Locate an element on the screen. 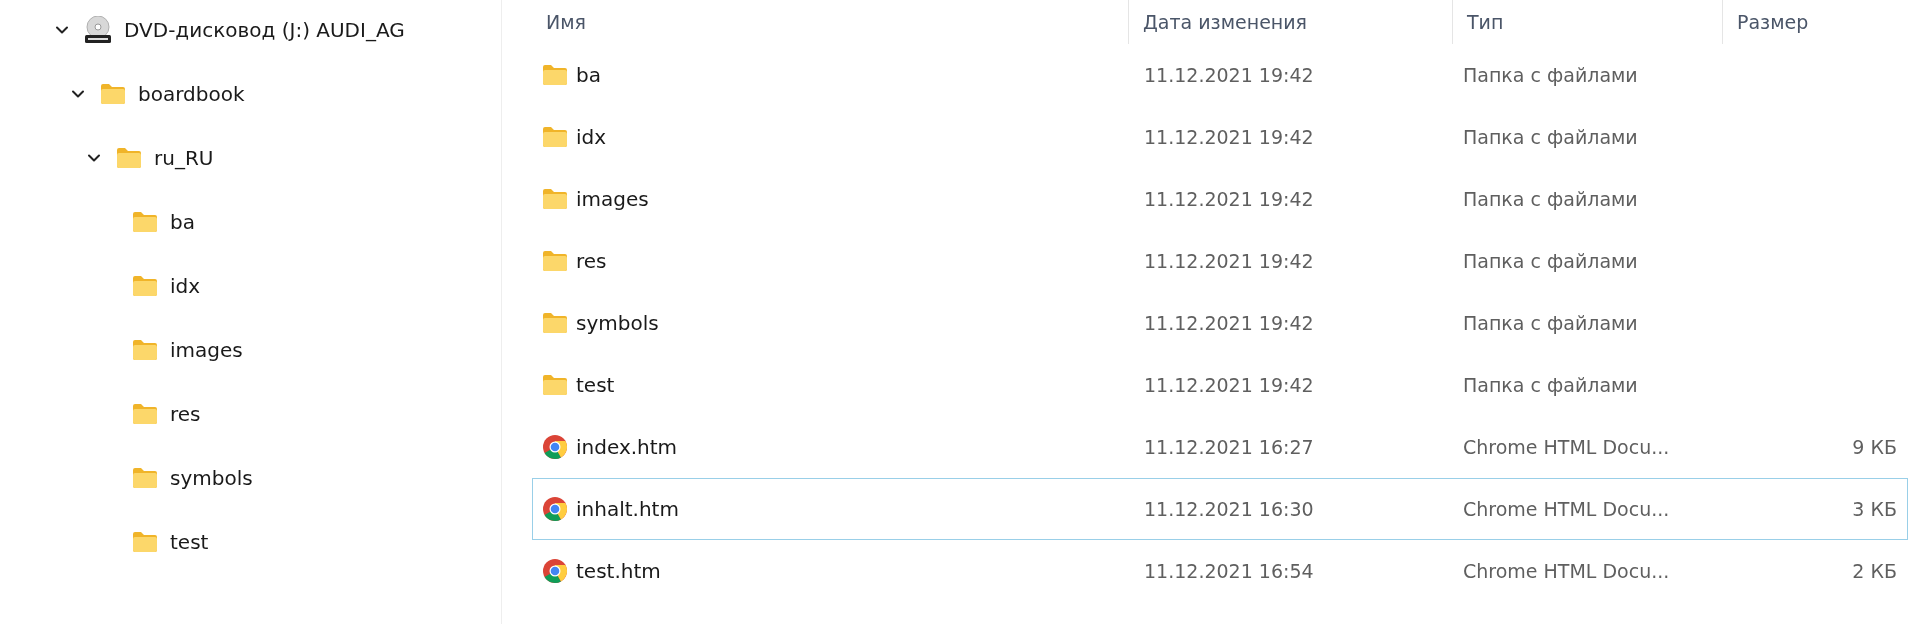 The height and width of the screenshot is (624, 1920). tree-item: ru_RU is located at coordinates (250, 158).